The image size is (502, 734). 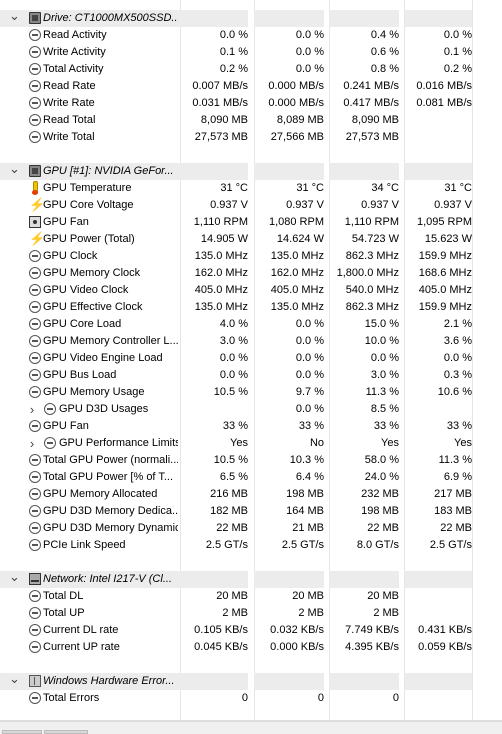 What do you see at coordinates (75, 35) in the screenshot?
I see `sensor-label: Read Activity` at bounding box center [75, 35].